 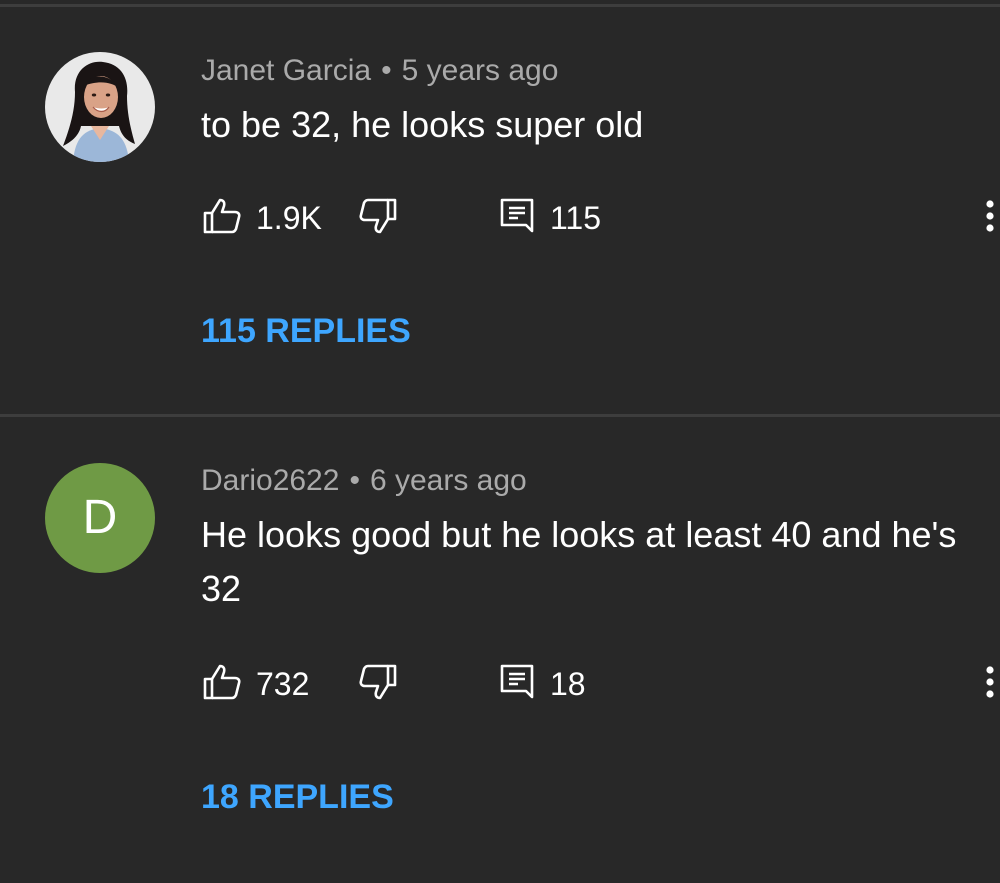 What do you see at coordinates (270, 480) in the screenshot?
I see `author-name: Dario2622` at bounding box center [270, 480].